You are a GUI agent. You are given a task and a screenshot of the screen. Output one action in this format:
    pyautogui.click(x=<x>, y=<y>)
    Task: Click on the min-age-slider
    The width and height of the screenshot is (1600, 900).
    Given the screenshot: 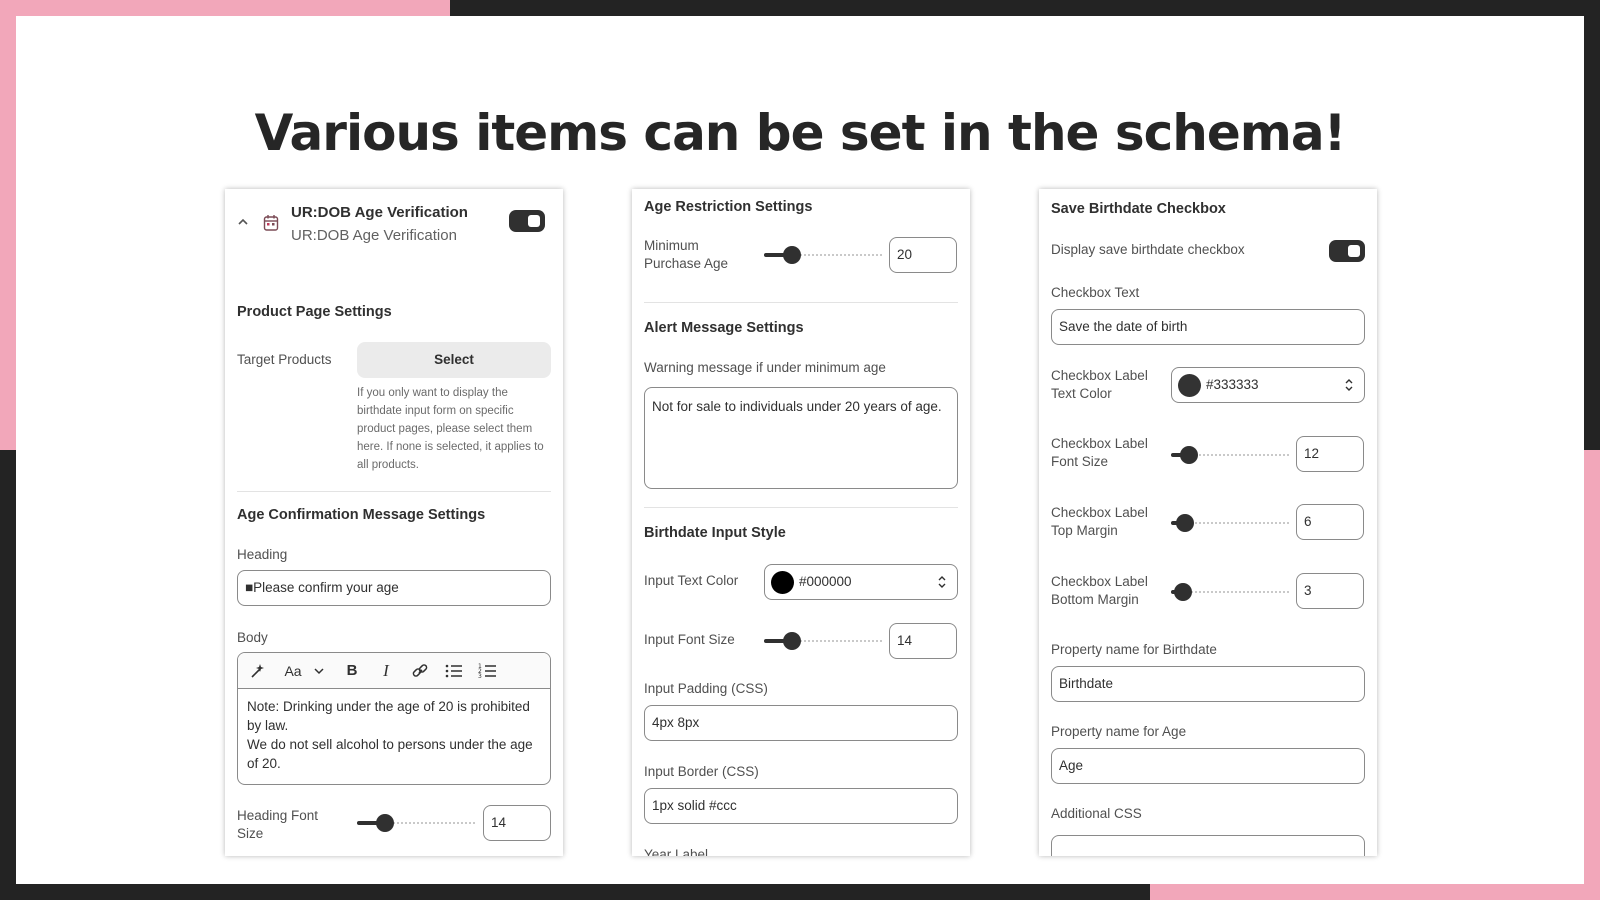 What is the action you would take?
    pyautogui.click(x=823, y=255)
    